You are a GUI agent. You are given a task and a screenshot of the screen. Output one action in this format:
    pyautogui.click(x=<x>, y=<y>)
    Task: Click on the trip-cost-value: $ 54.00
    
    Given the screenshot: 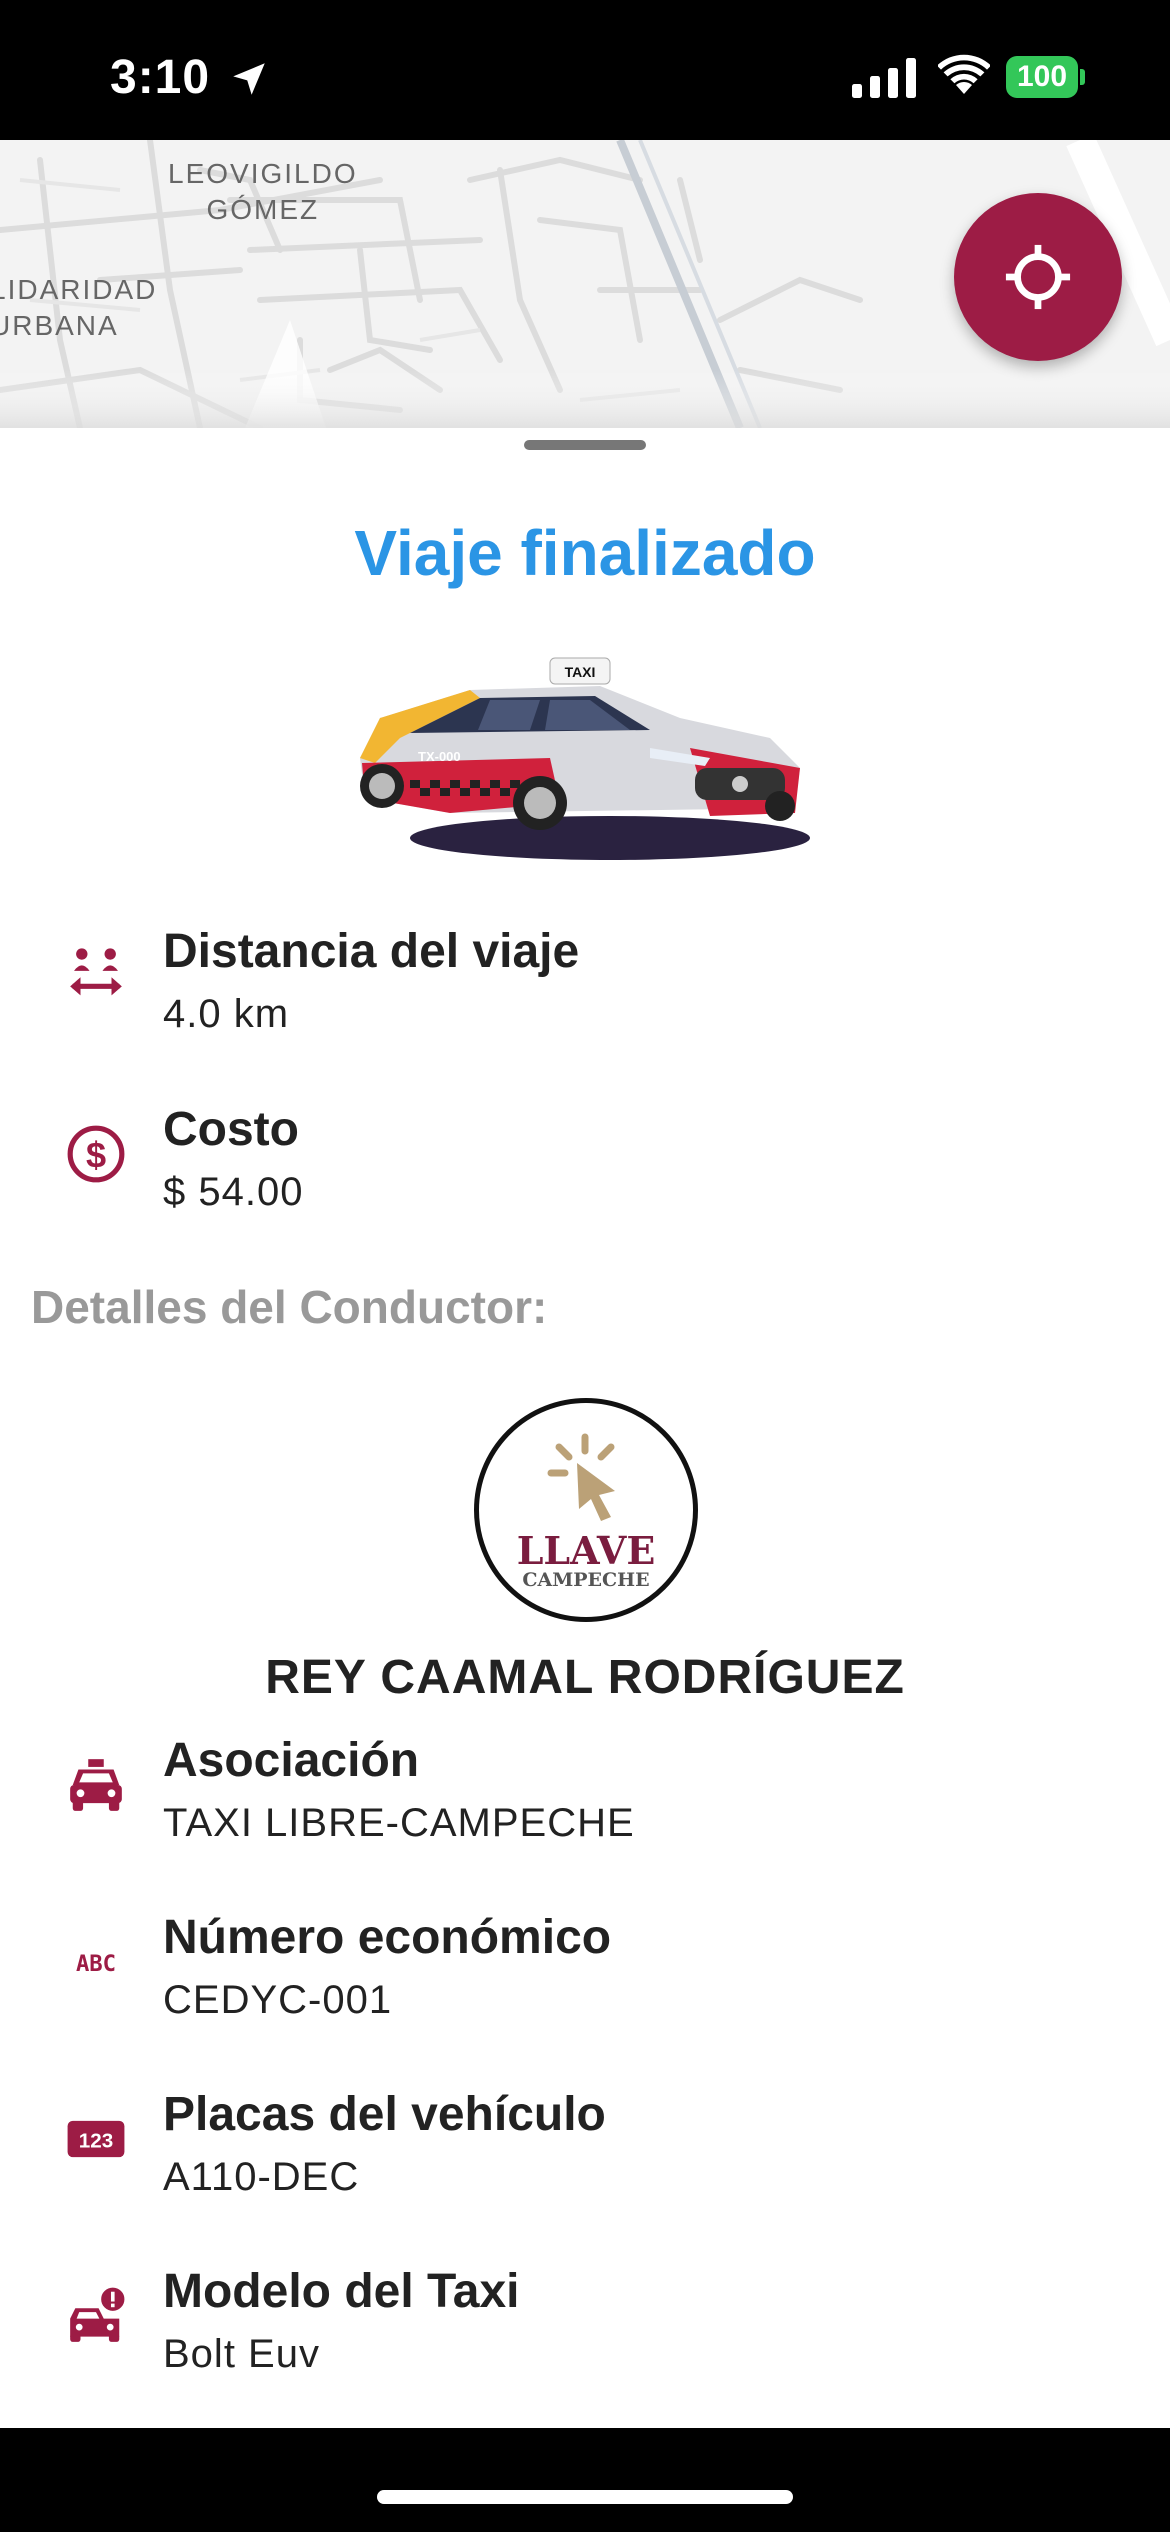 What is the action you would take?
    pyautogui.click(x=233, y=1192)
    